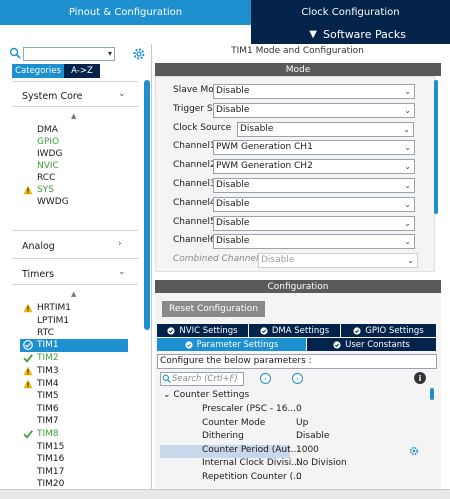 The image size is (450, 499). I want to click on search-previous-button: ‹, so click(265, 378).